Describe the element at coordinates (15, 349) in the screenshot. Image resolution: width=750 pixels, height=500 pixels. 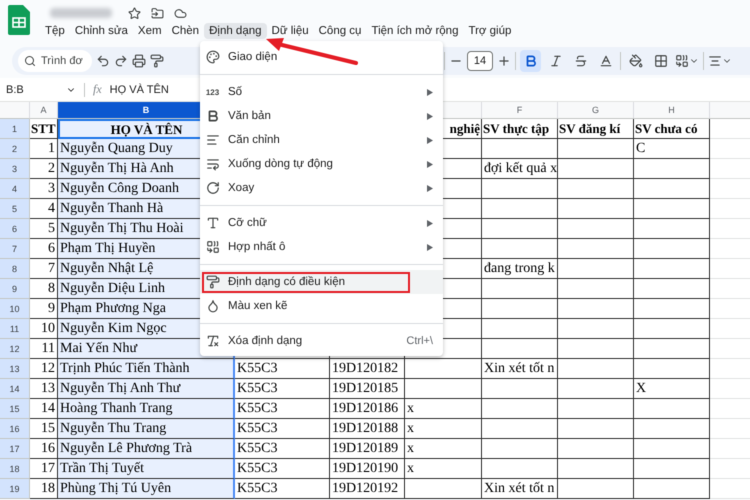
I see `row-header: 12` at that location.